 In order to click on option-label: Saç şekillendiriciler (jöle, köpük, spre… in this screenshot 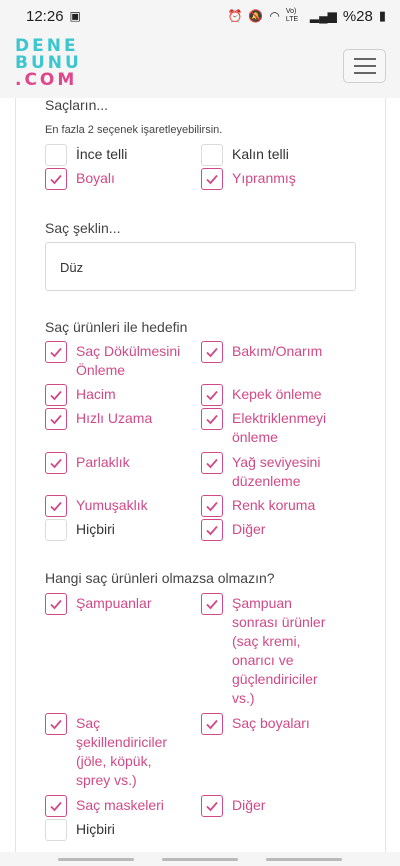, I will do `click(122, 751)`.